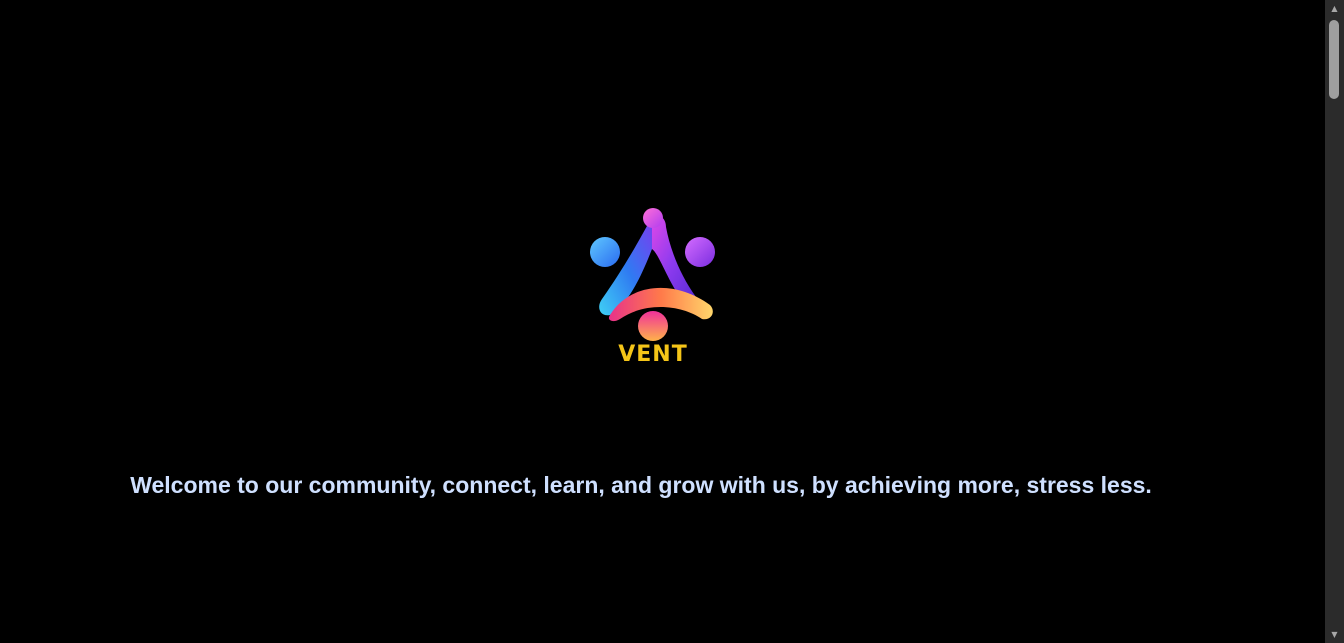 The image size is (1344, 643). I want to click on brand-wordmark: VENT, so click(653, 354).